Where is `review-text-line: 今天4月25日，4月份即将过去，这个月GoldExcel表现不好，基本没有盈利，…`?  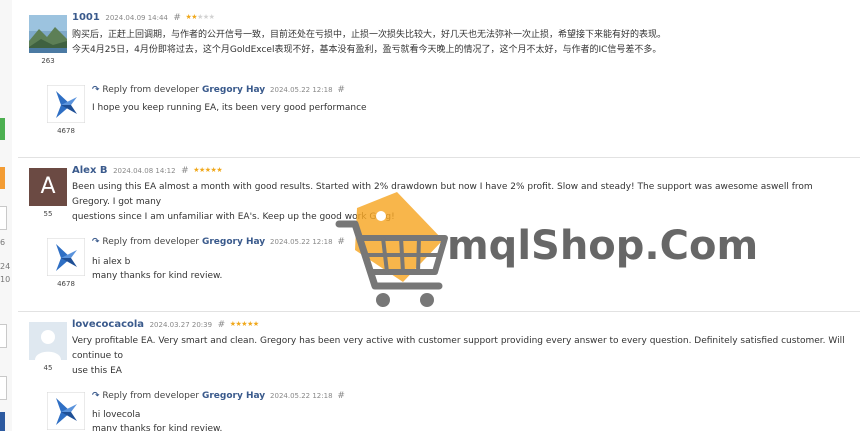 review-text-line: 今天4月25日，4月份即将过去，这个月GoldExcel表现不好，基本没有盈利，… is located at coordinates (367, 50).